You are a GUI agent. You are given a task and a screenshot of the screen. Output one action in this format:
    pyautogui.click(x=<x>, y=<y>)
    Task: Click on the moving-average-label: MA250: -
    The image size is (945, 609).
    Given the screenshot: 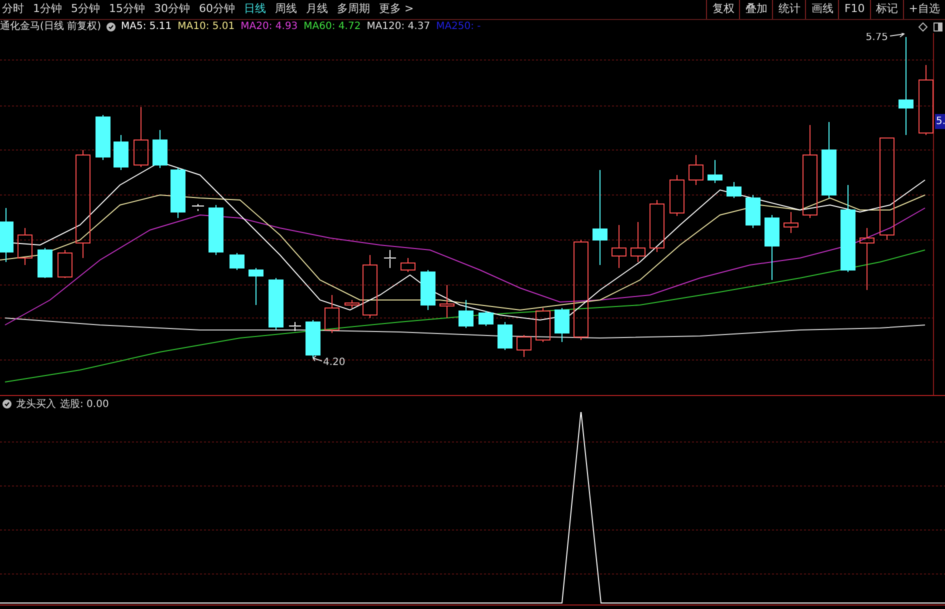 What is the action you would take?
    pyautogui.click(x=458, y=27)
    